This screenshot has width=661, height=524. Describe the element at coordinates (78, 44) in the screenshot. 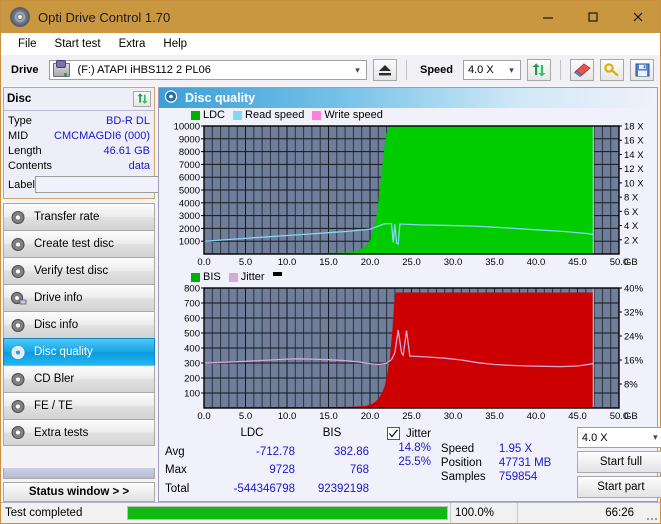

I see `menu-start-test: Start test` at that location.